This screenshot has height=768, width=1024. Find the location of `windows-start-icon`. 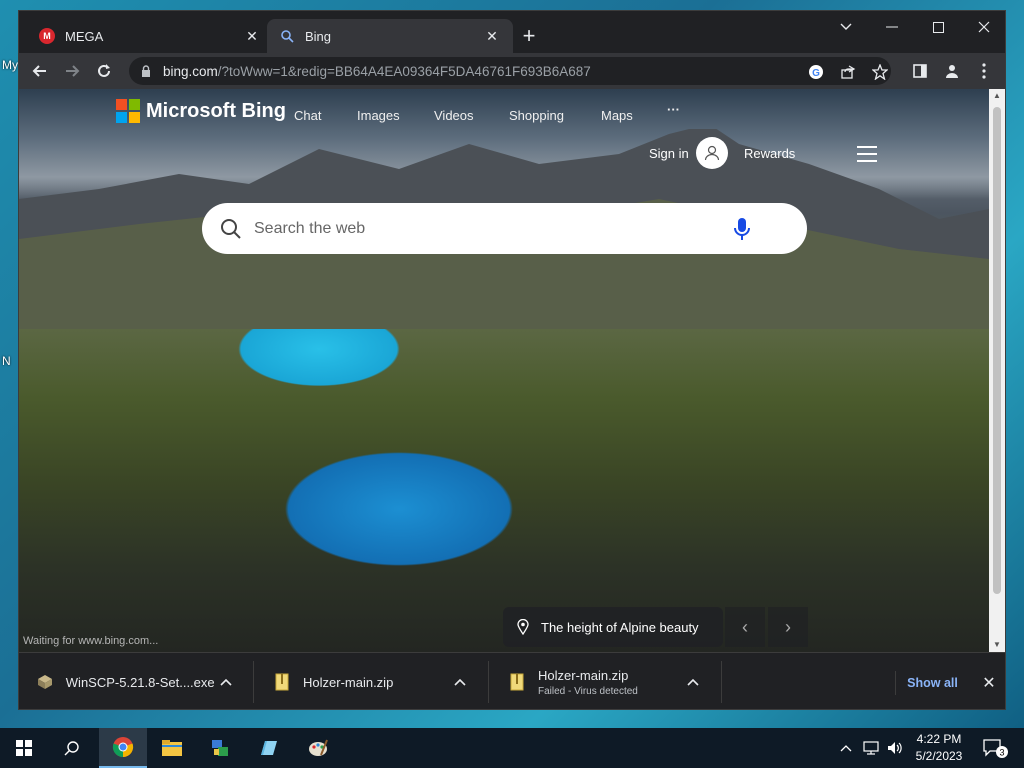

windows-start-icon is located at coordinates (24, 748).